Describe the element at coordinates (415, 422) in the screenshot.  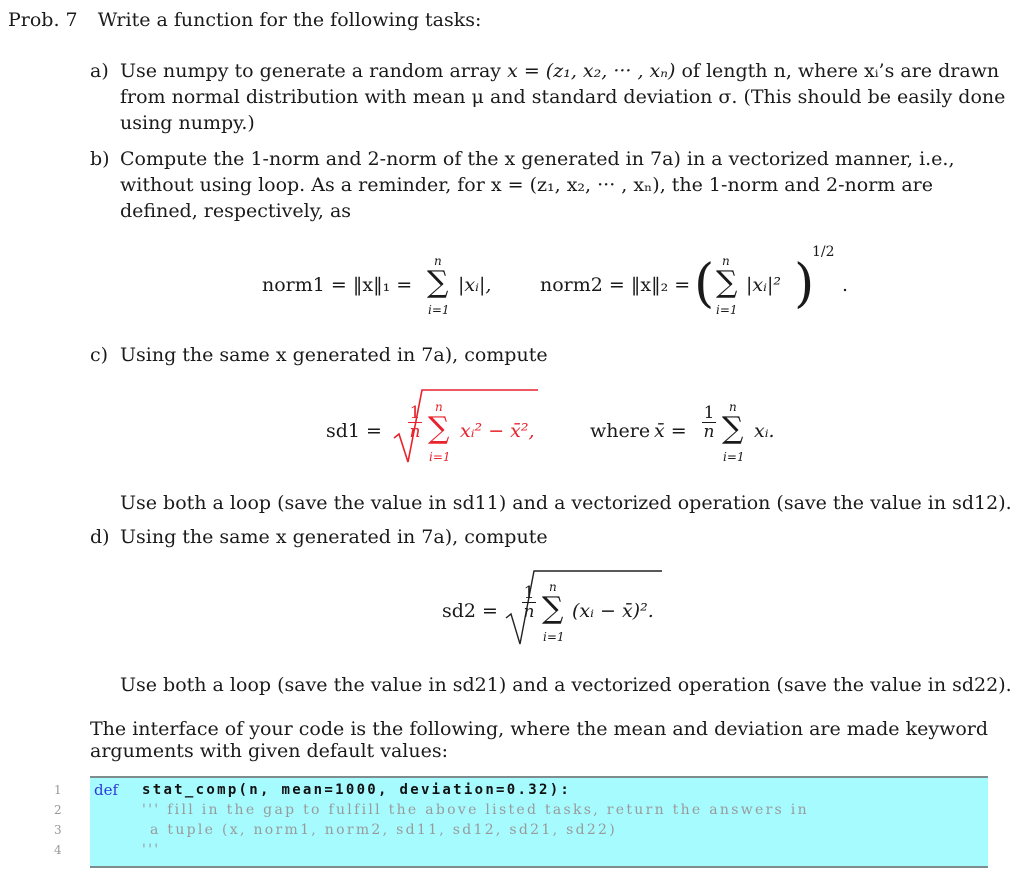
I see `sd1-fraction: 1n` at that location.